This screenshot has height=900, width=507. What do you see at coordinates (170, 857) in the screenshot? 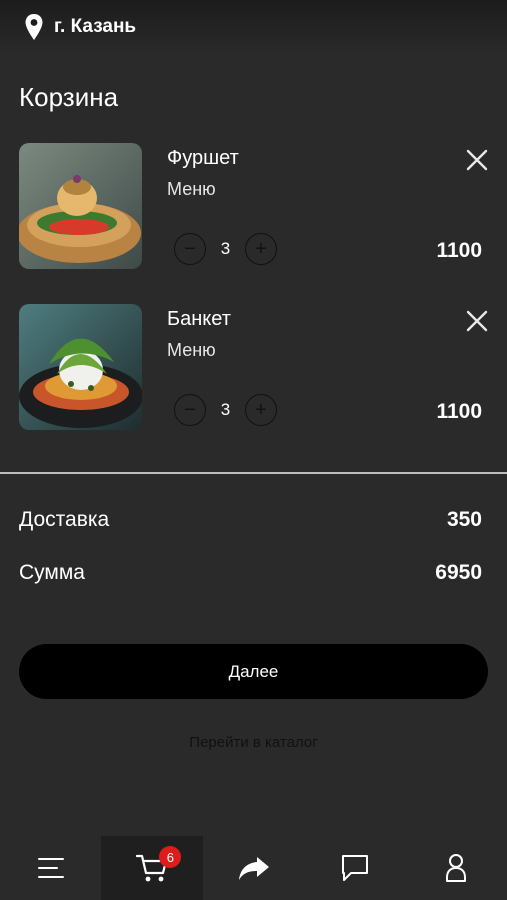
I see `cart-count-badge: 6` at bounding box center [170, 857].